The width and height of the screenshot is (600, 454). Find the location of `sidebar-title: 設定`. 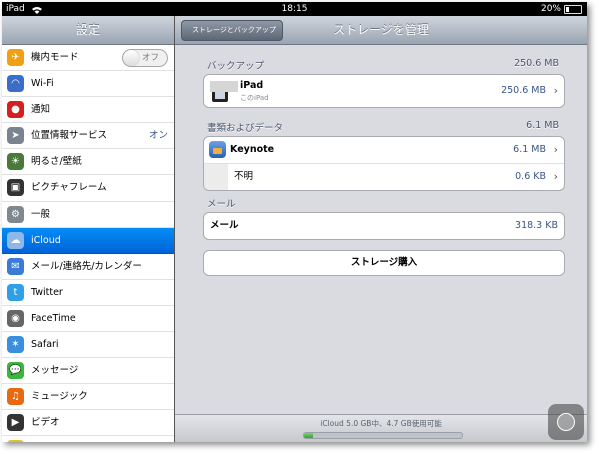

sidebar-title: 設定 is located at coordinates (88, 30).